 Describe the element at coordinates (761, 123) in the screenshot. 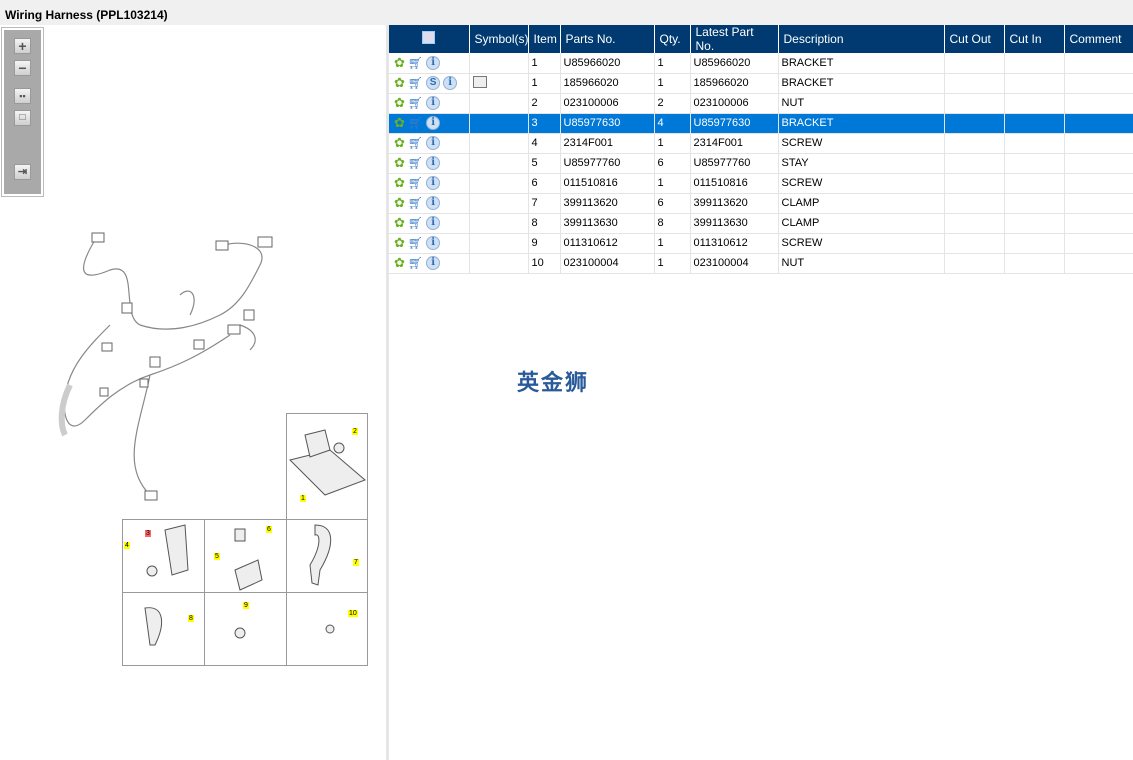

I see `table-row: ✿ 🛒︎ i 3 U85977630 4 U85977630 BRACKET` at that location.